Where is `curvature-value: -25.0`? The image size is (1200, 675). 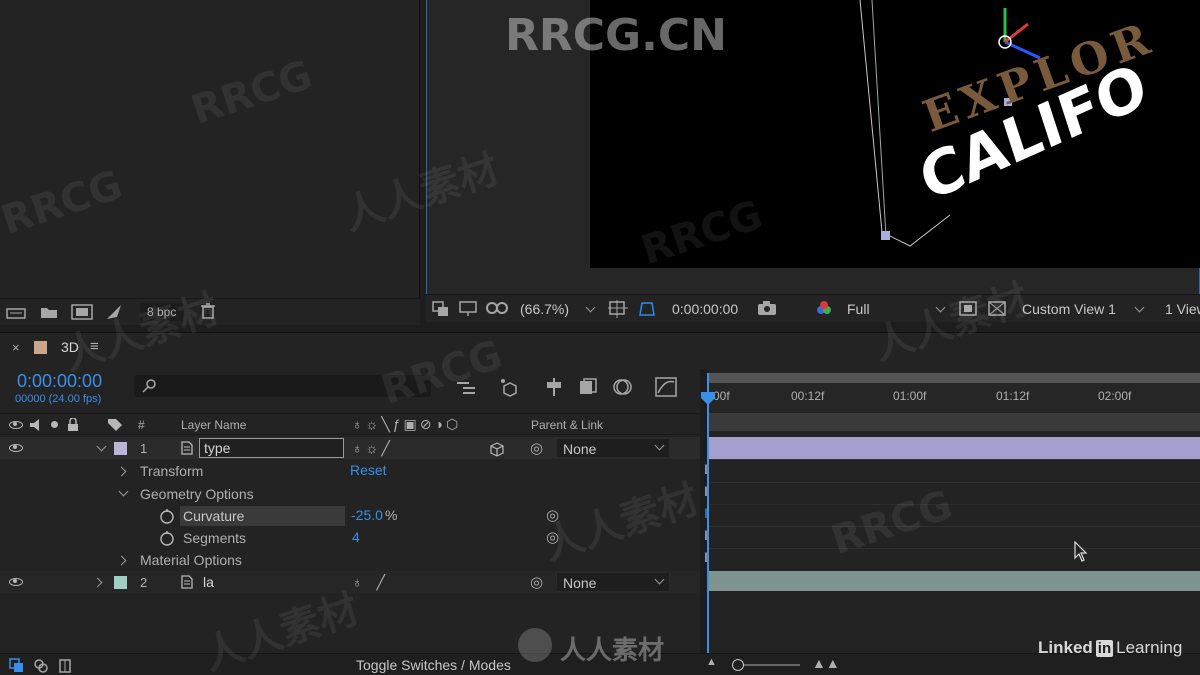 curvature-value: -25.0 is located at coordinates (367, 515).